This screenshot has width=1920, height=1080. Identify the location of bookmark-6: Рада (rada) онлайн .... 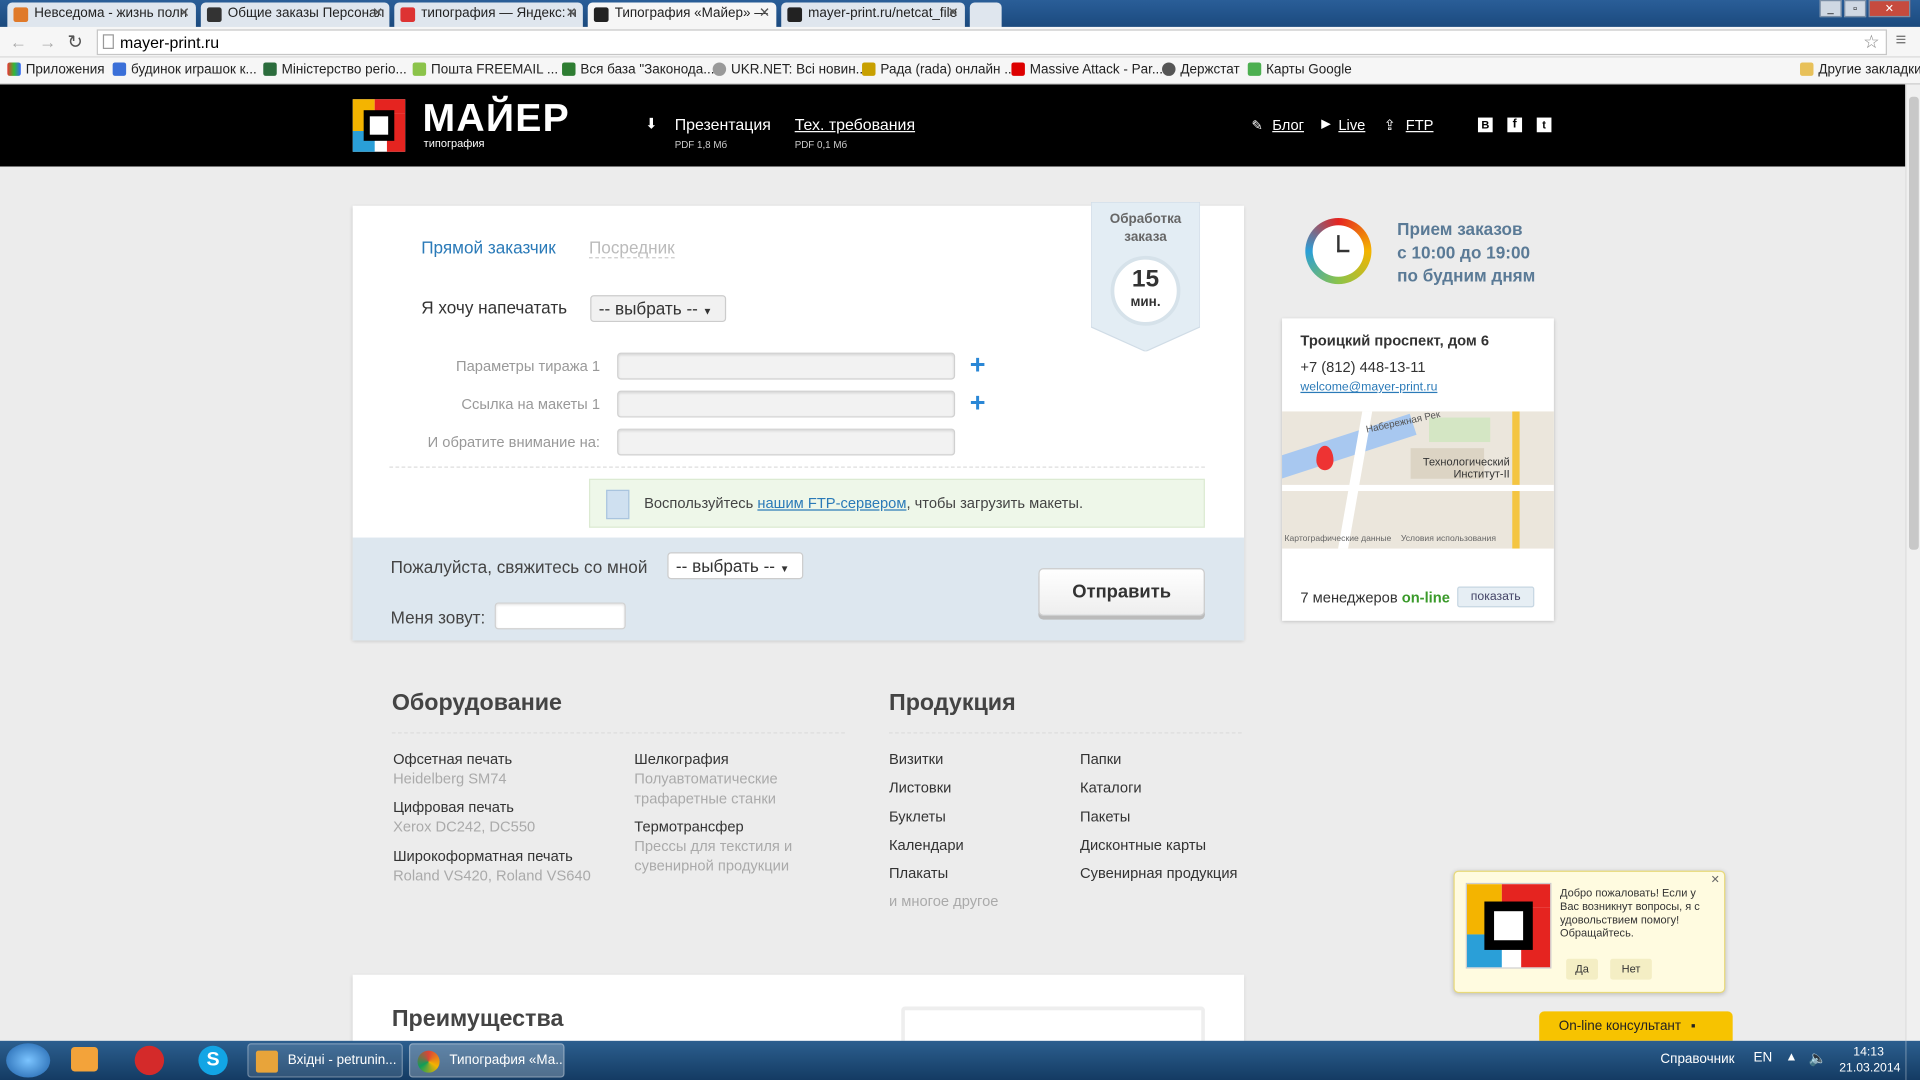
(938, 69).